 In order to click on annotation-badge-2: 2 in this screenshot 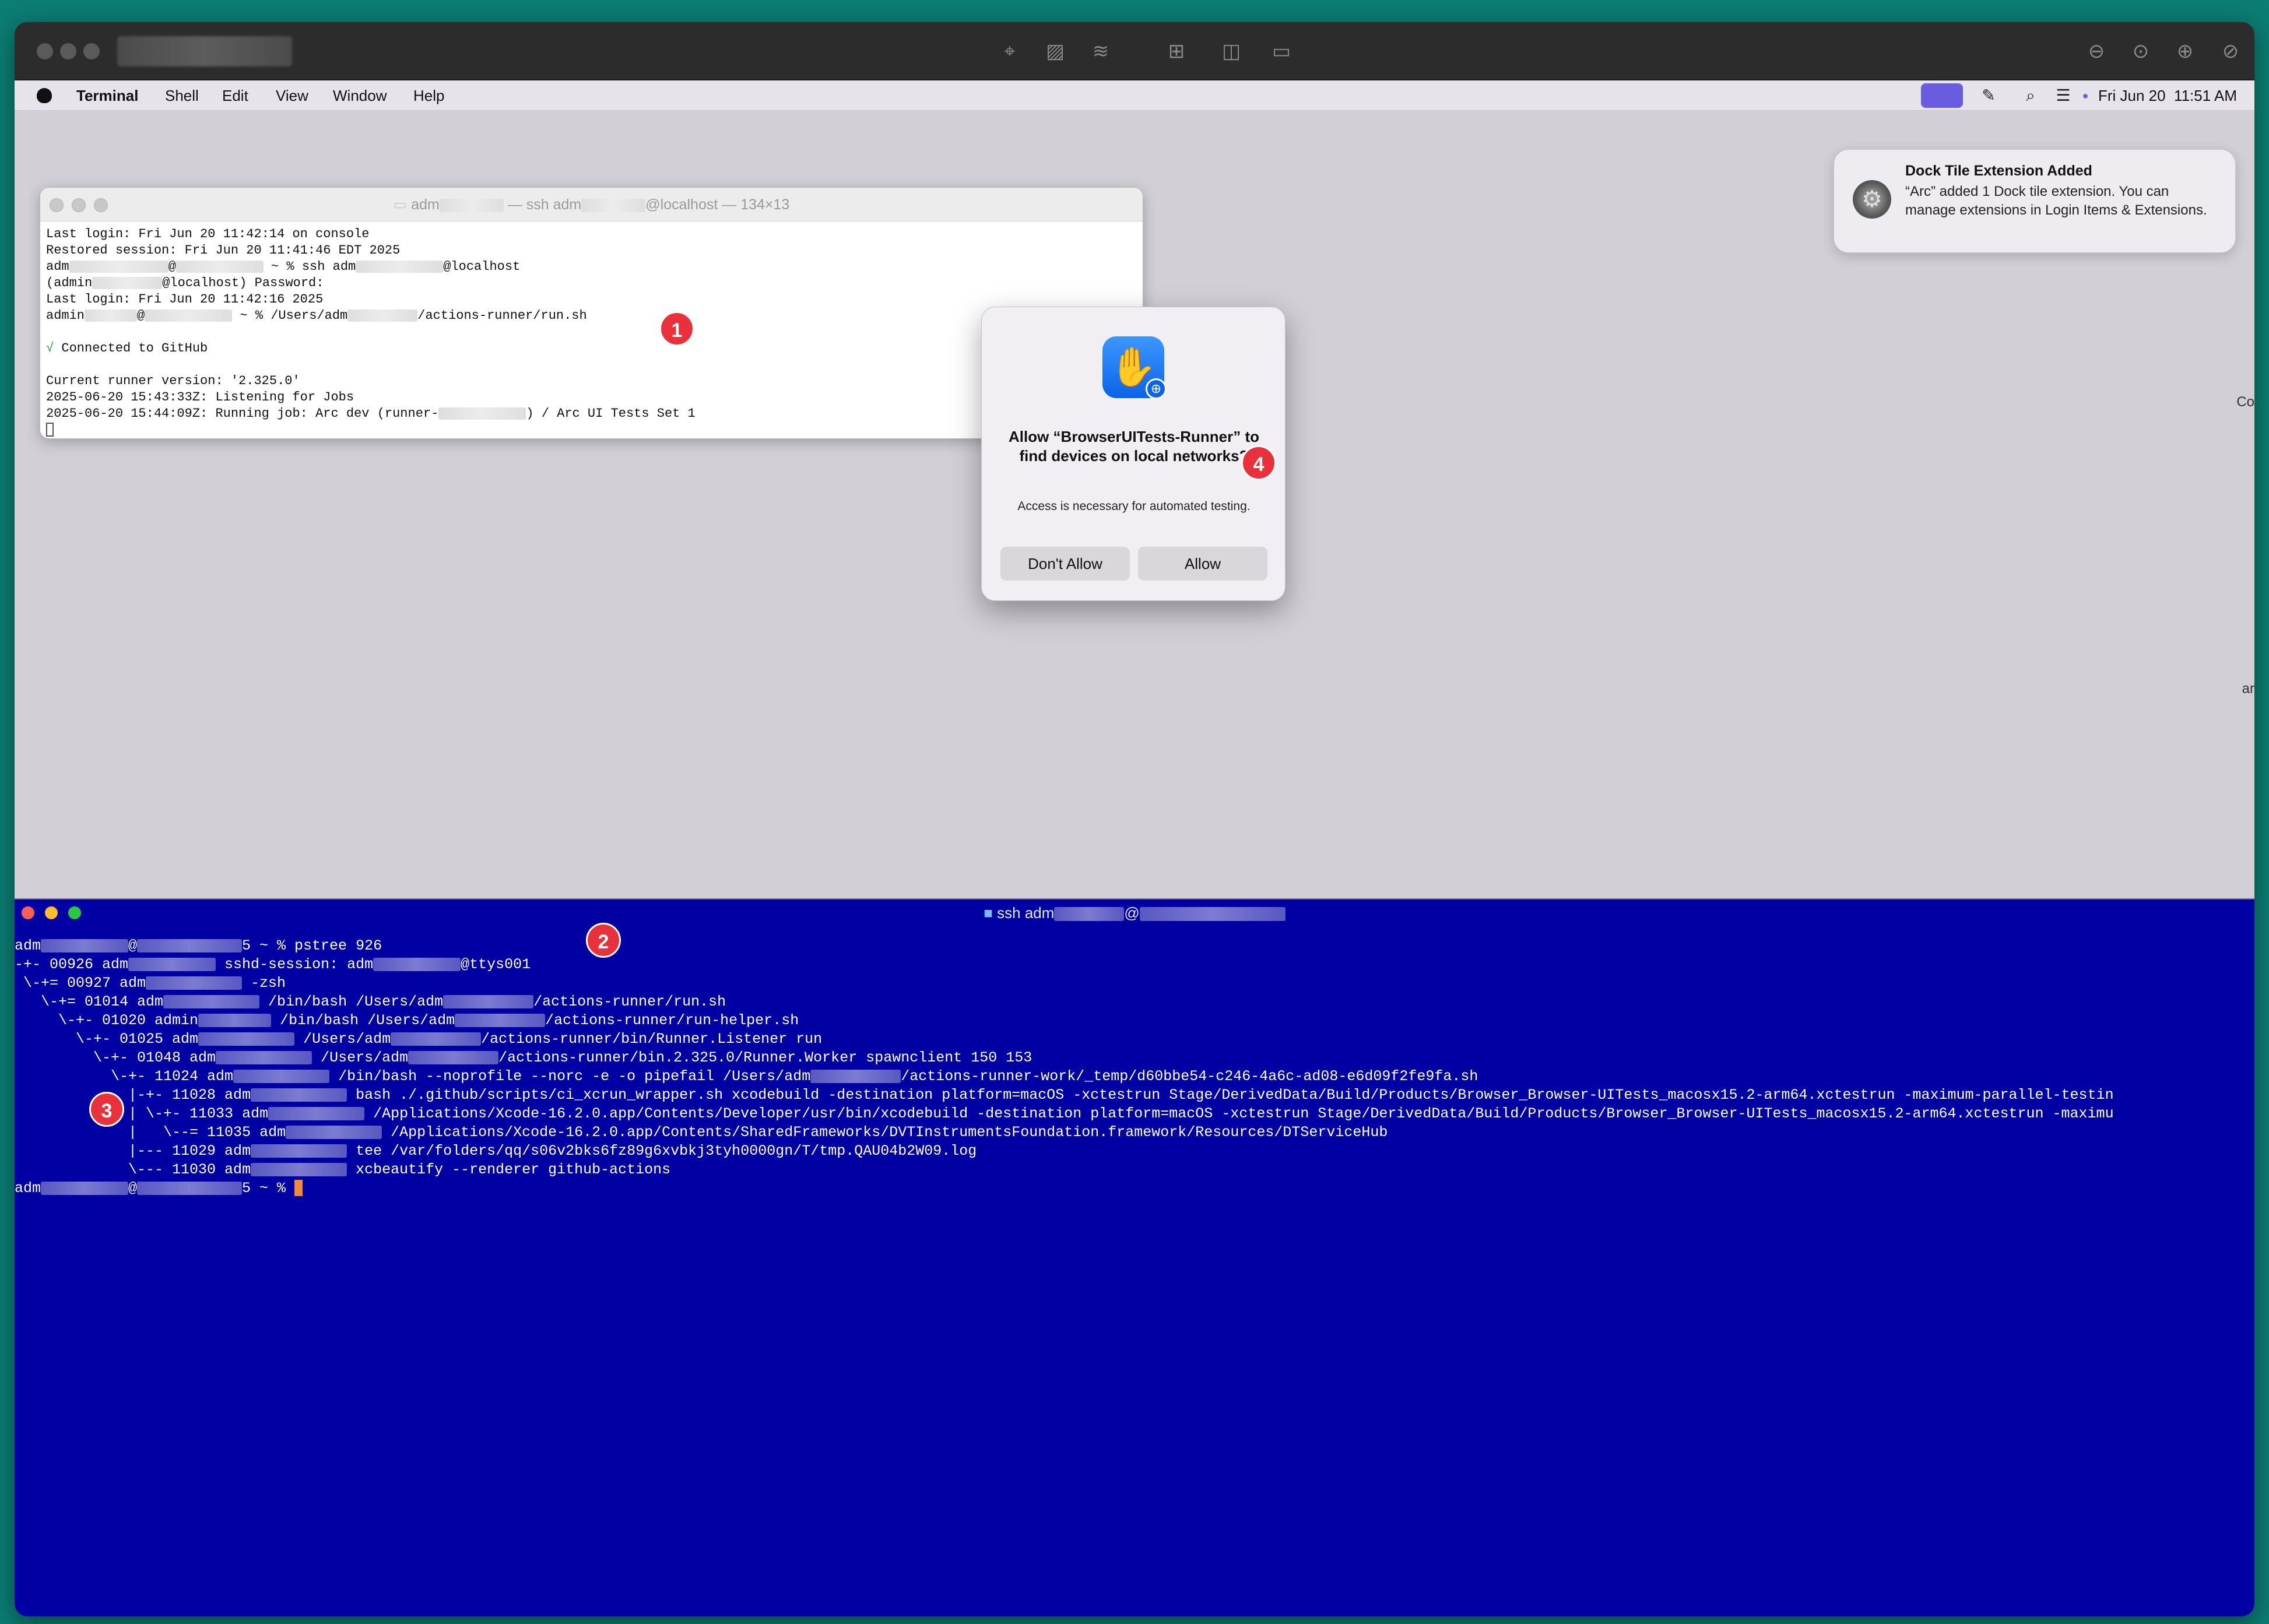, I will do `click(604, 940)`.